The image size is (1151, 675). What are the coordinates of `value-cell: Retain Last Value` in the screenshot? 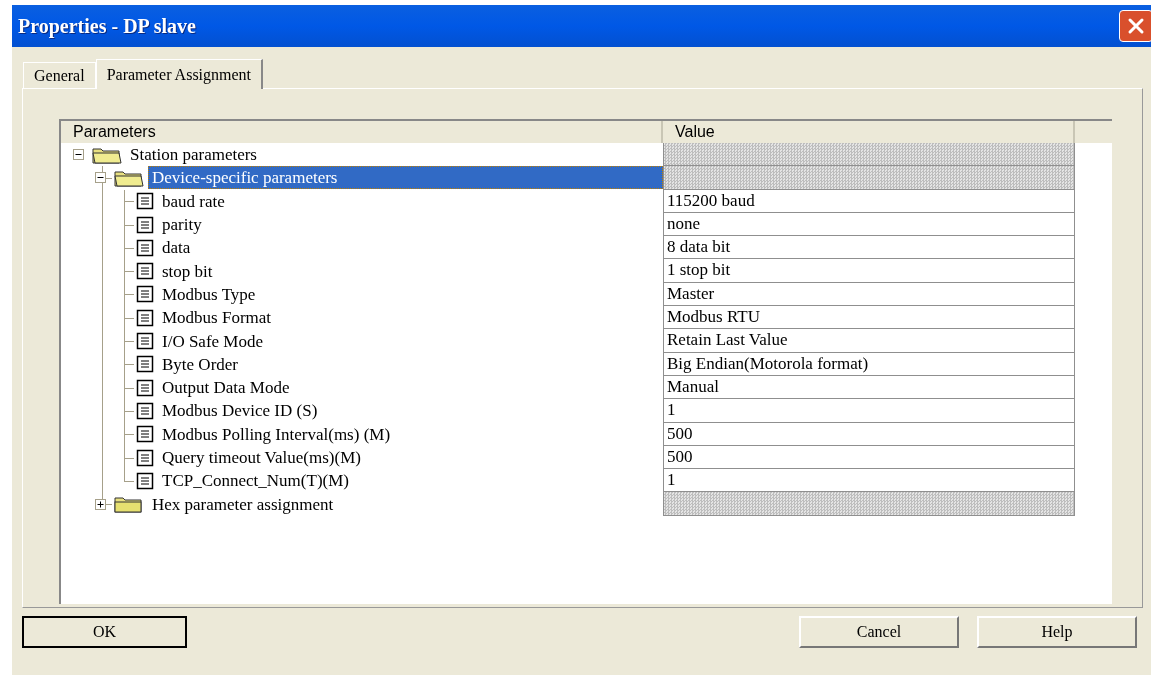 It's located at (869, 341).